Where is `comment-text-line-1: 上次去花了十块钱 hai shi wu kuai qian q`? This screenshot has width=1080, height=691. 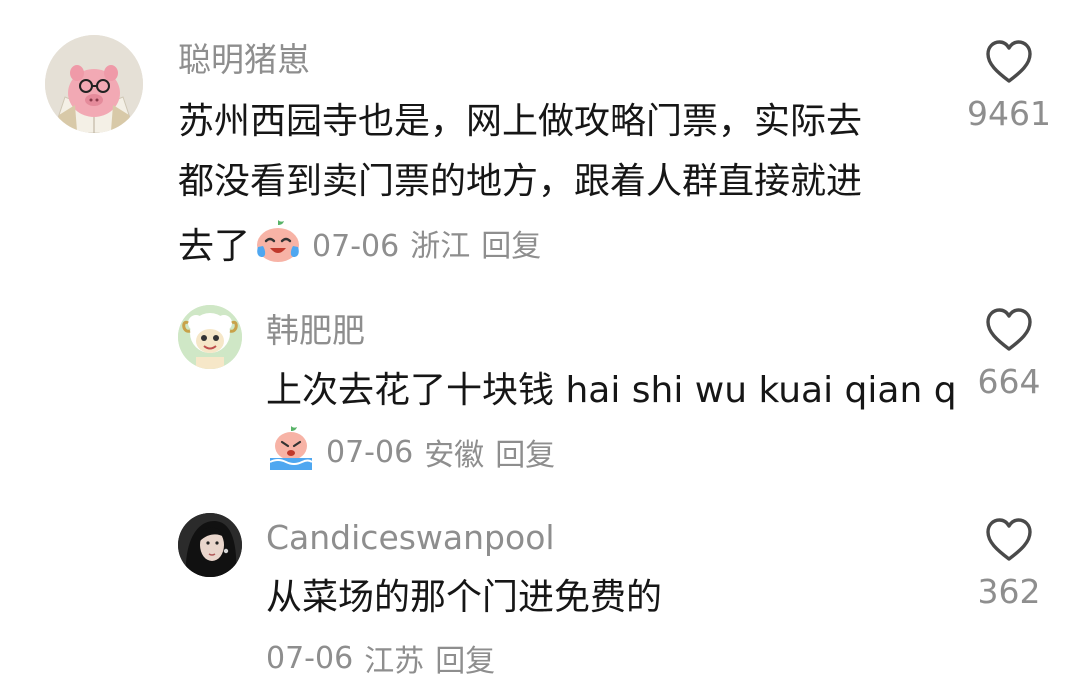
comment-text-line-1: 上次去花了十块钱 hai shi wu kuai qian q is located at coordinates (611, 390).